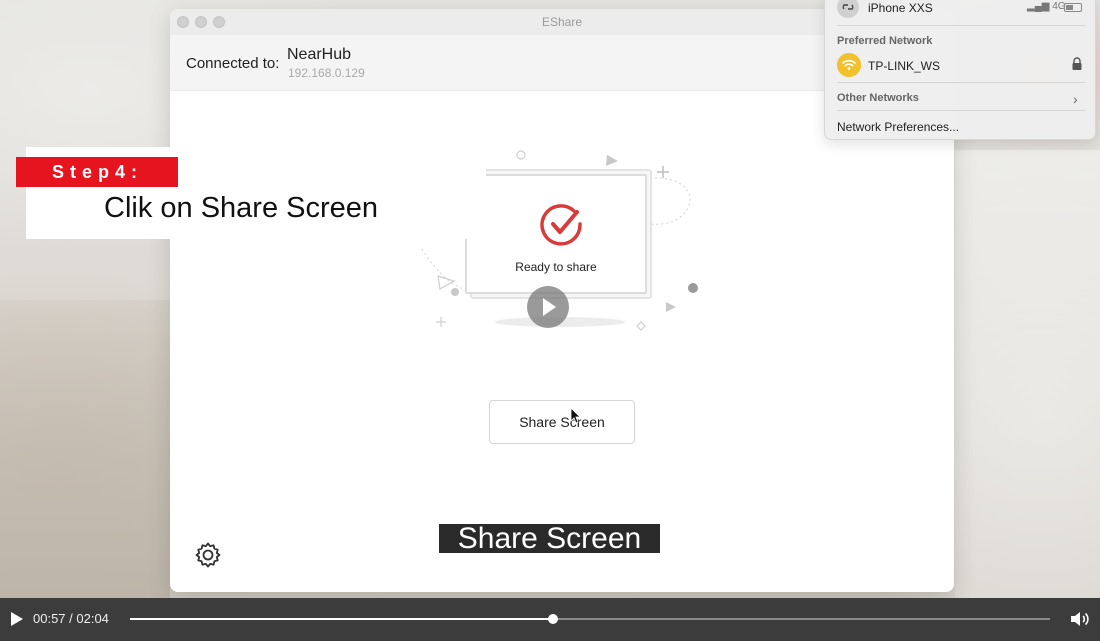  I want to click on preferred-network-item: TP-LINK_WS, so click(904, 66).